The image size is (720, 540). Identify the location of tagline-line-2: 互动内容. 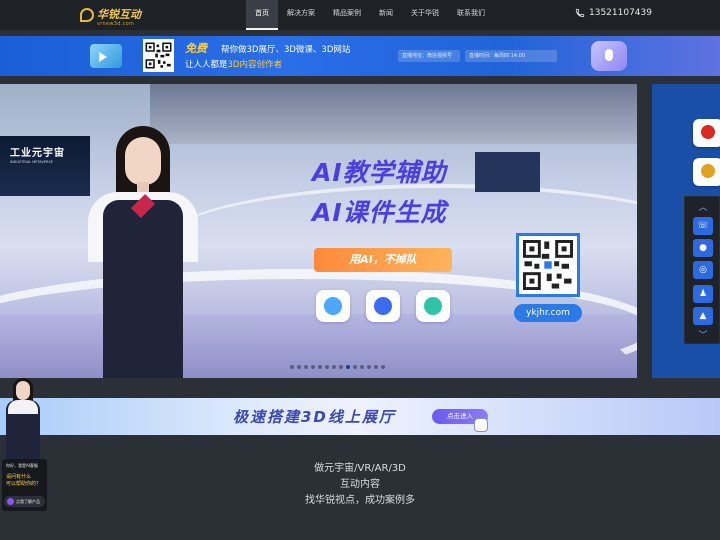
(360, 484).